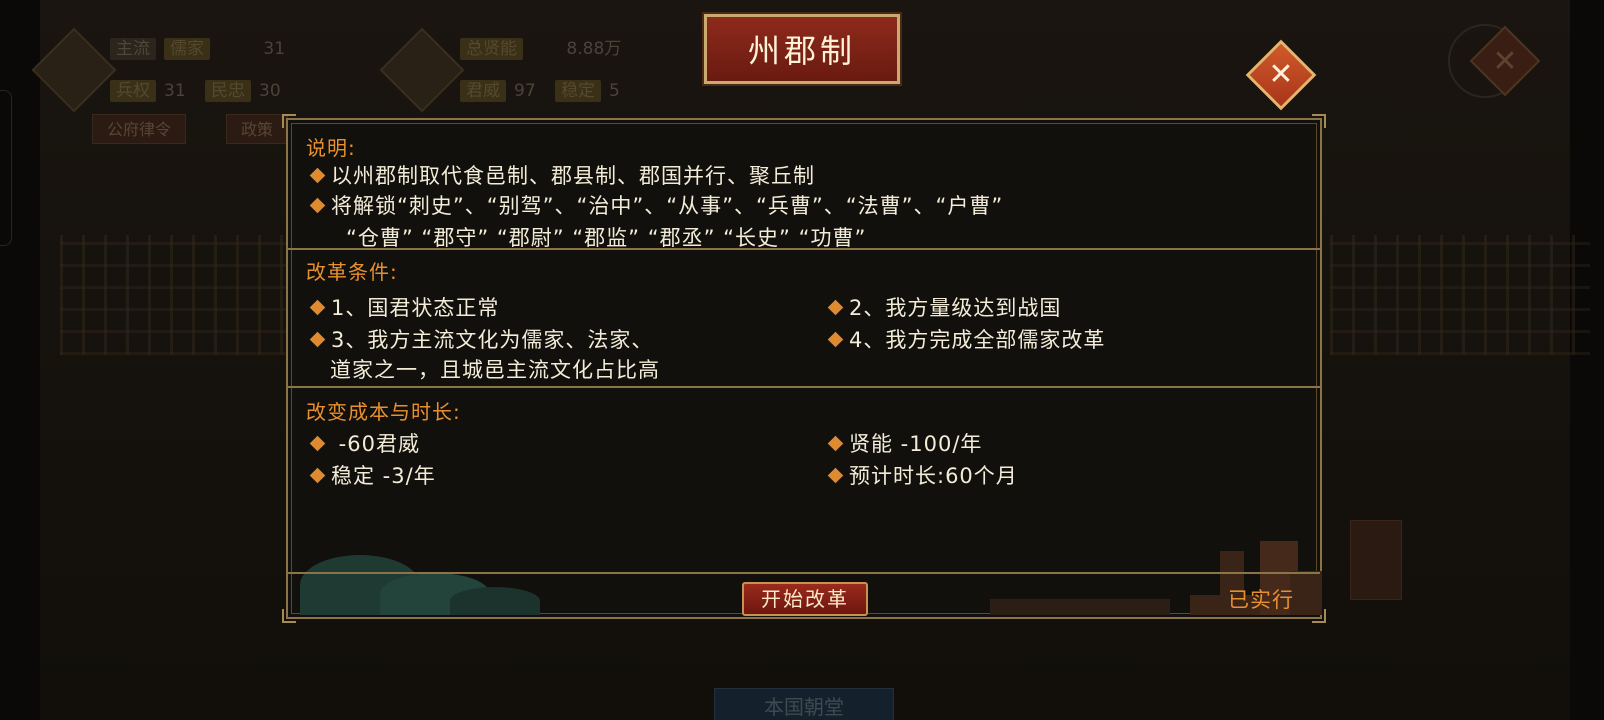  I want to click on bg-court-tab: 本国朝堂, so click(804, 704).